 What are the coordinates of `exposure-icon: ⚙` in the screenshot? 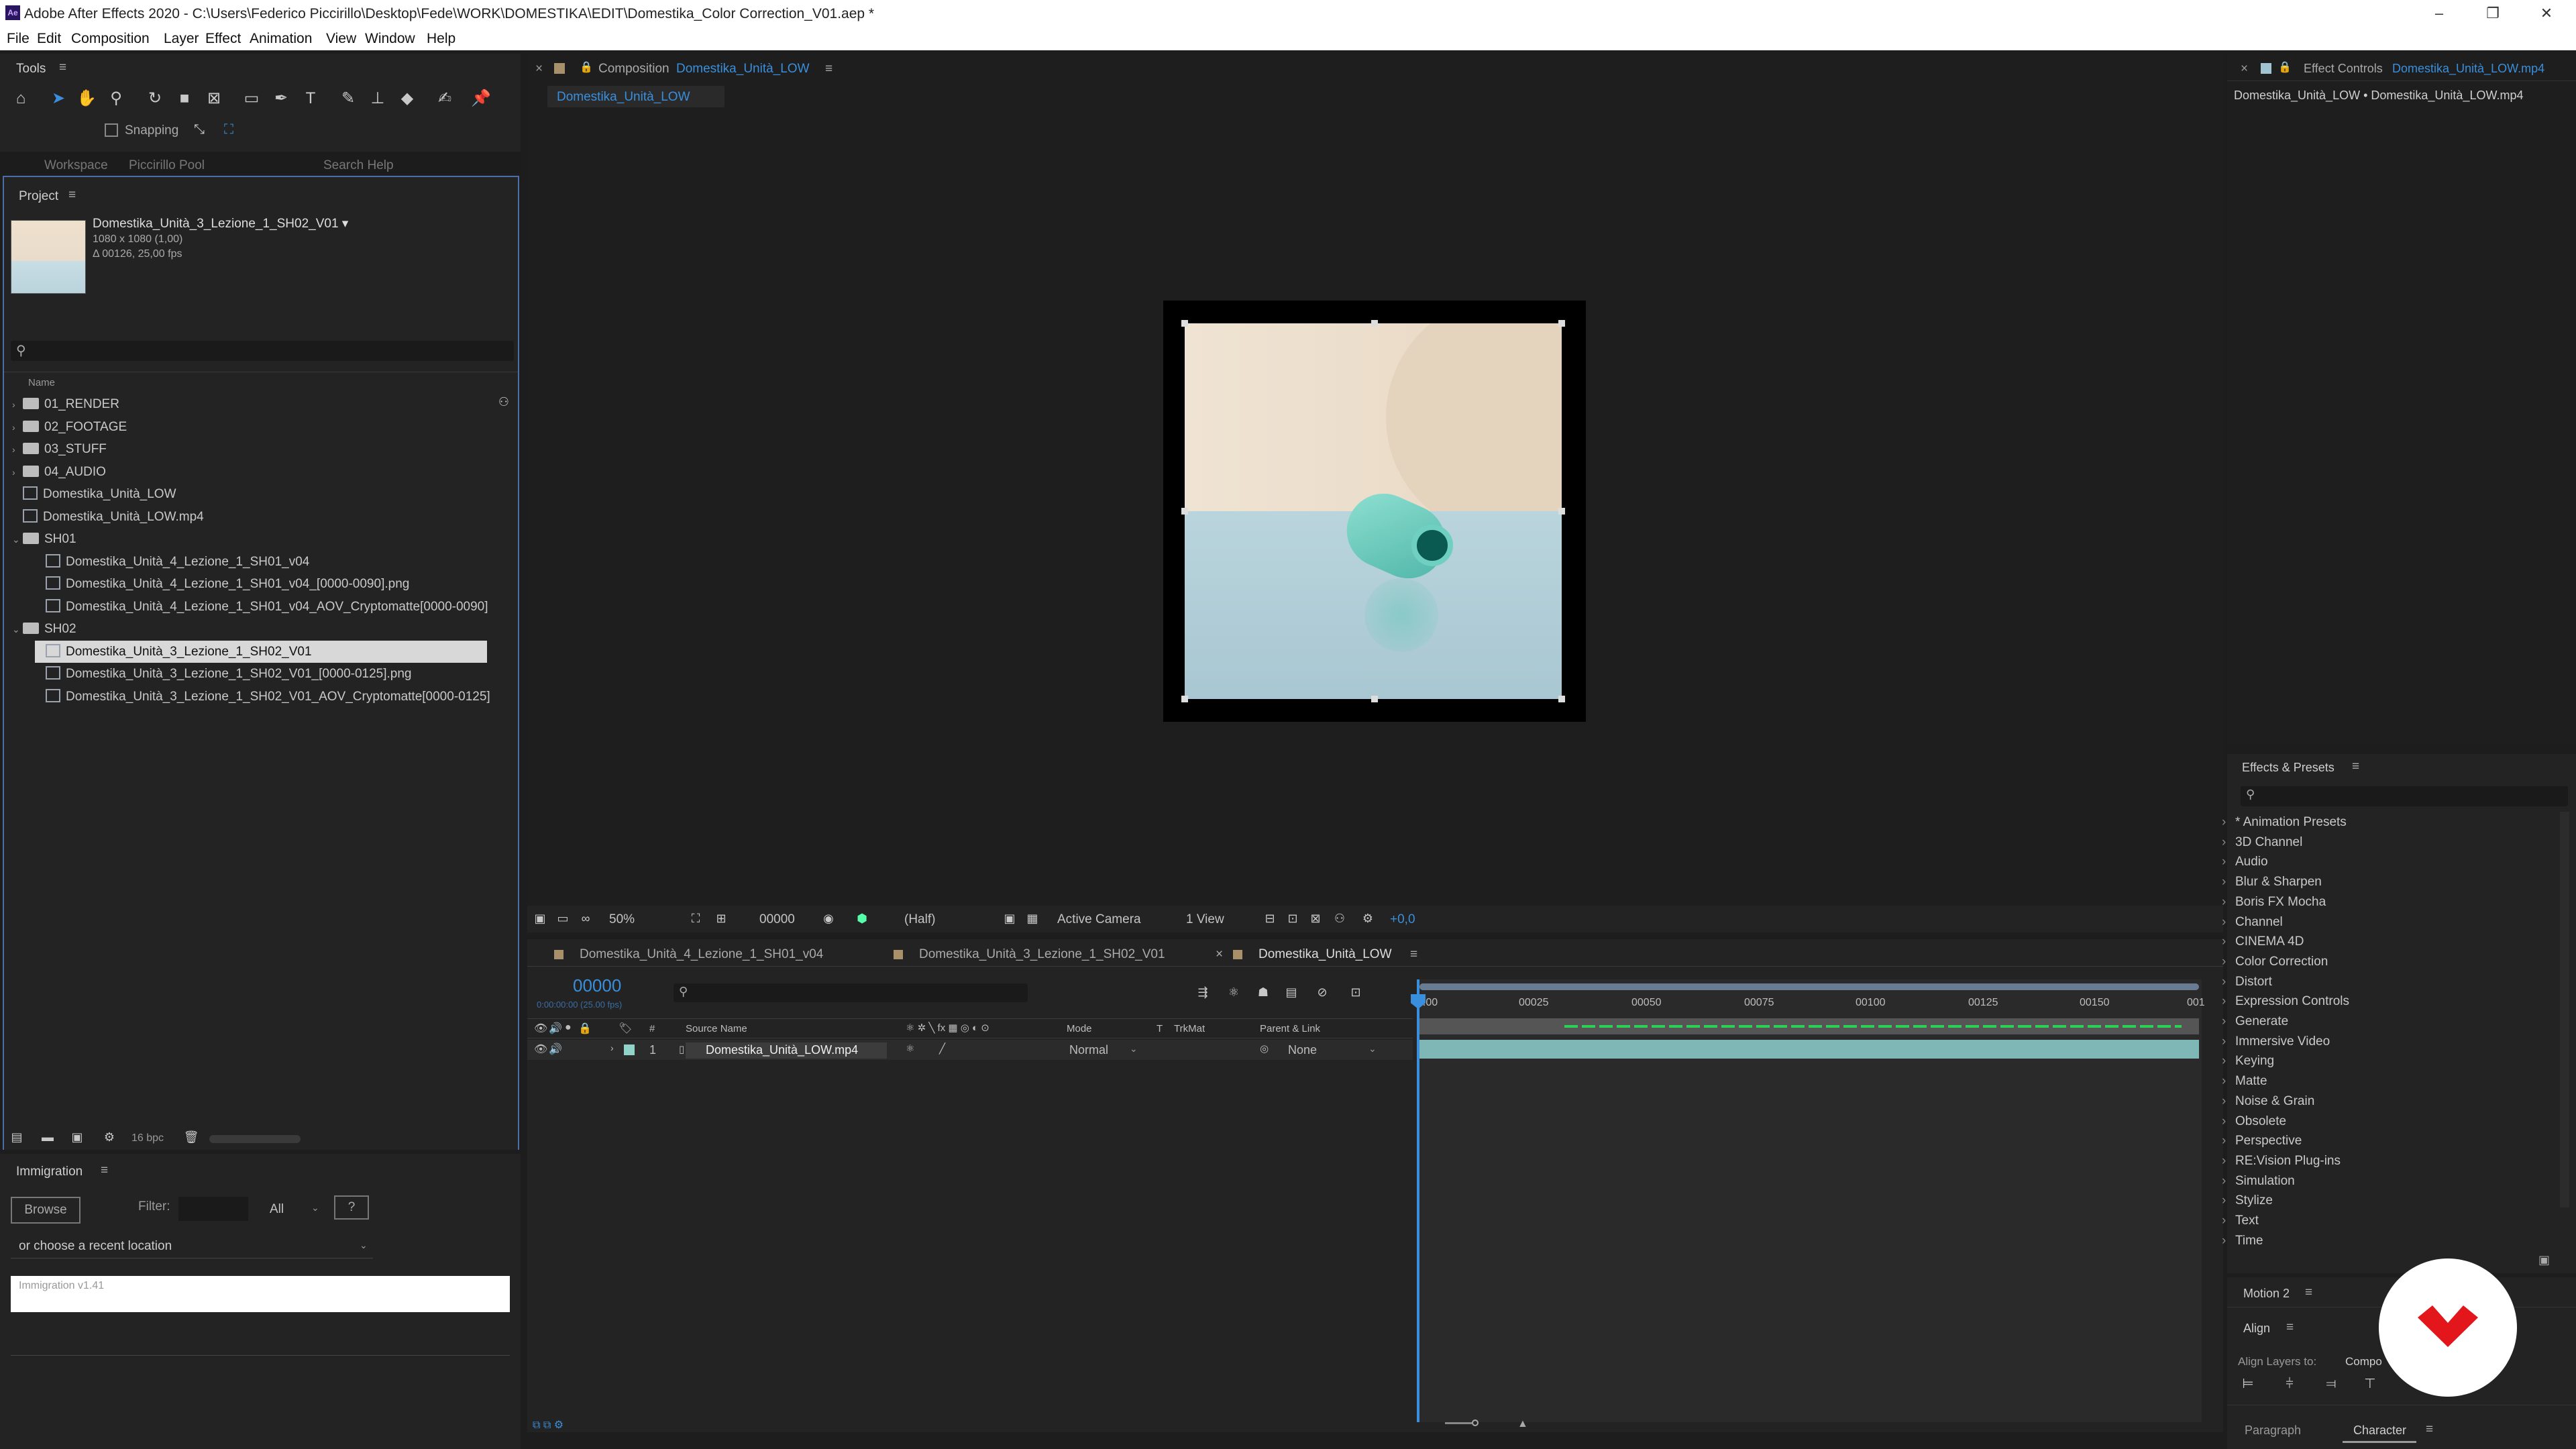 It's located at (1367, 918).